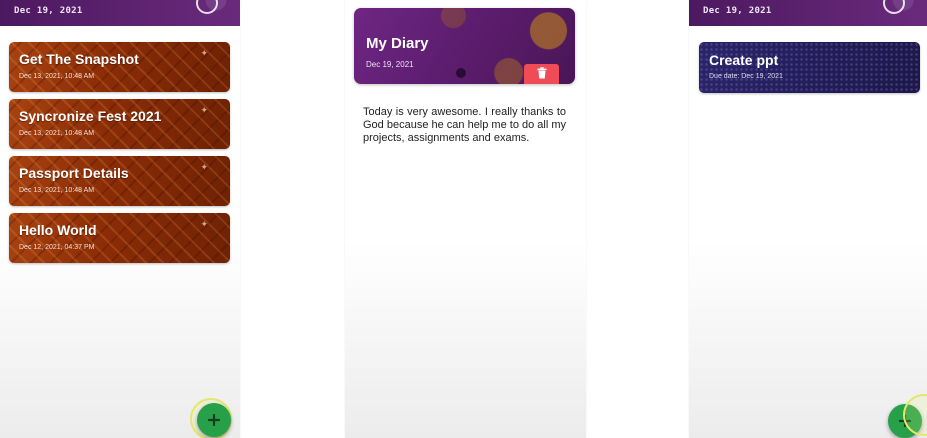  Describe the element at coordinates (90, 116) in the screenshot. I see `diary-card-title: Syncronize Fest 2021` at that location.